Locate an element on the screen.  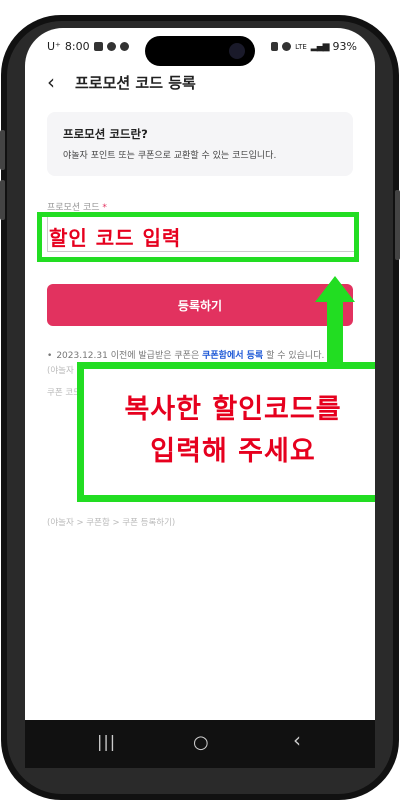
carrier-label: U⁺ is located at coordinates (54, 46).